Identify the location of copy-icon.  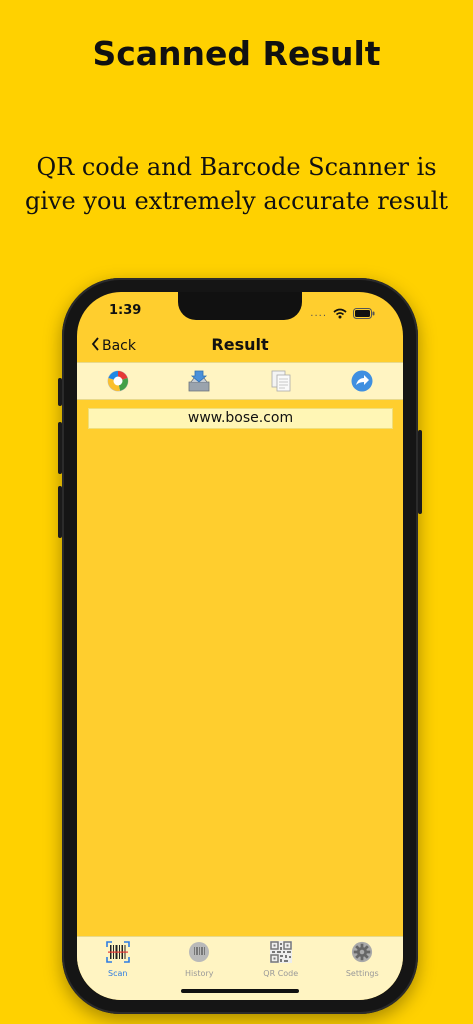
(281, 381).